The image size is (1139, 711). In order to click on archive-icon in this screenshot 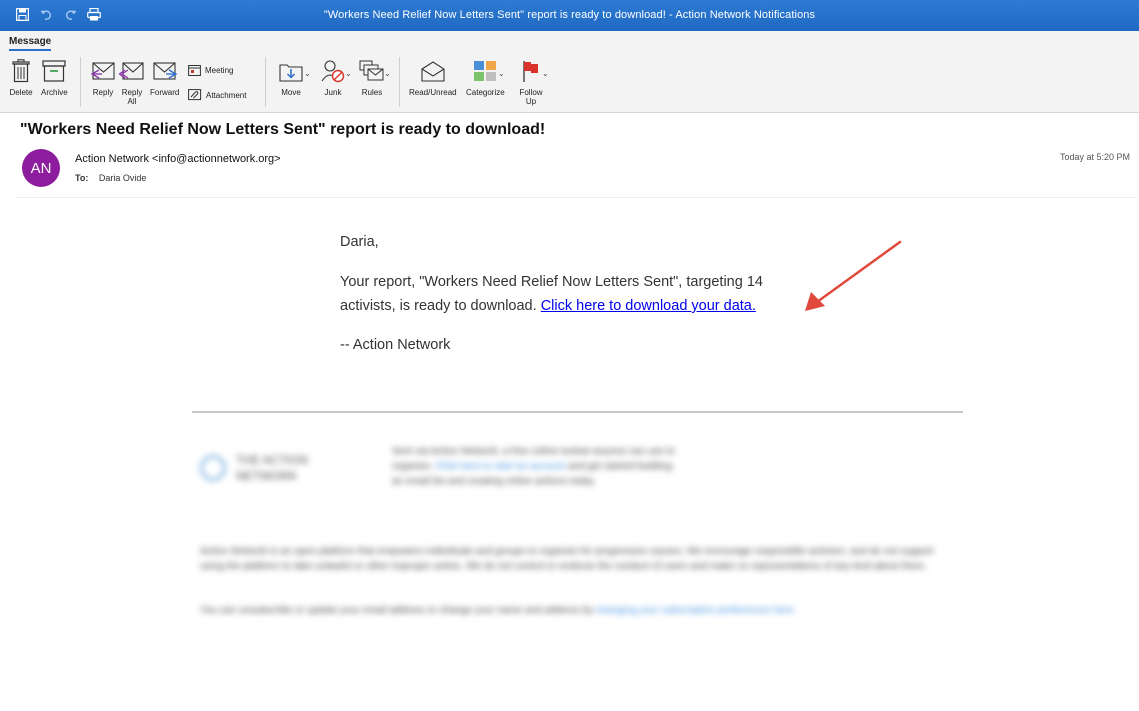, I will do `click(54, 71)`.